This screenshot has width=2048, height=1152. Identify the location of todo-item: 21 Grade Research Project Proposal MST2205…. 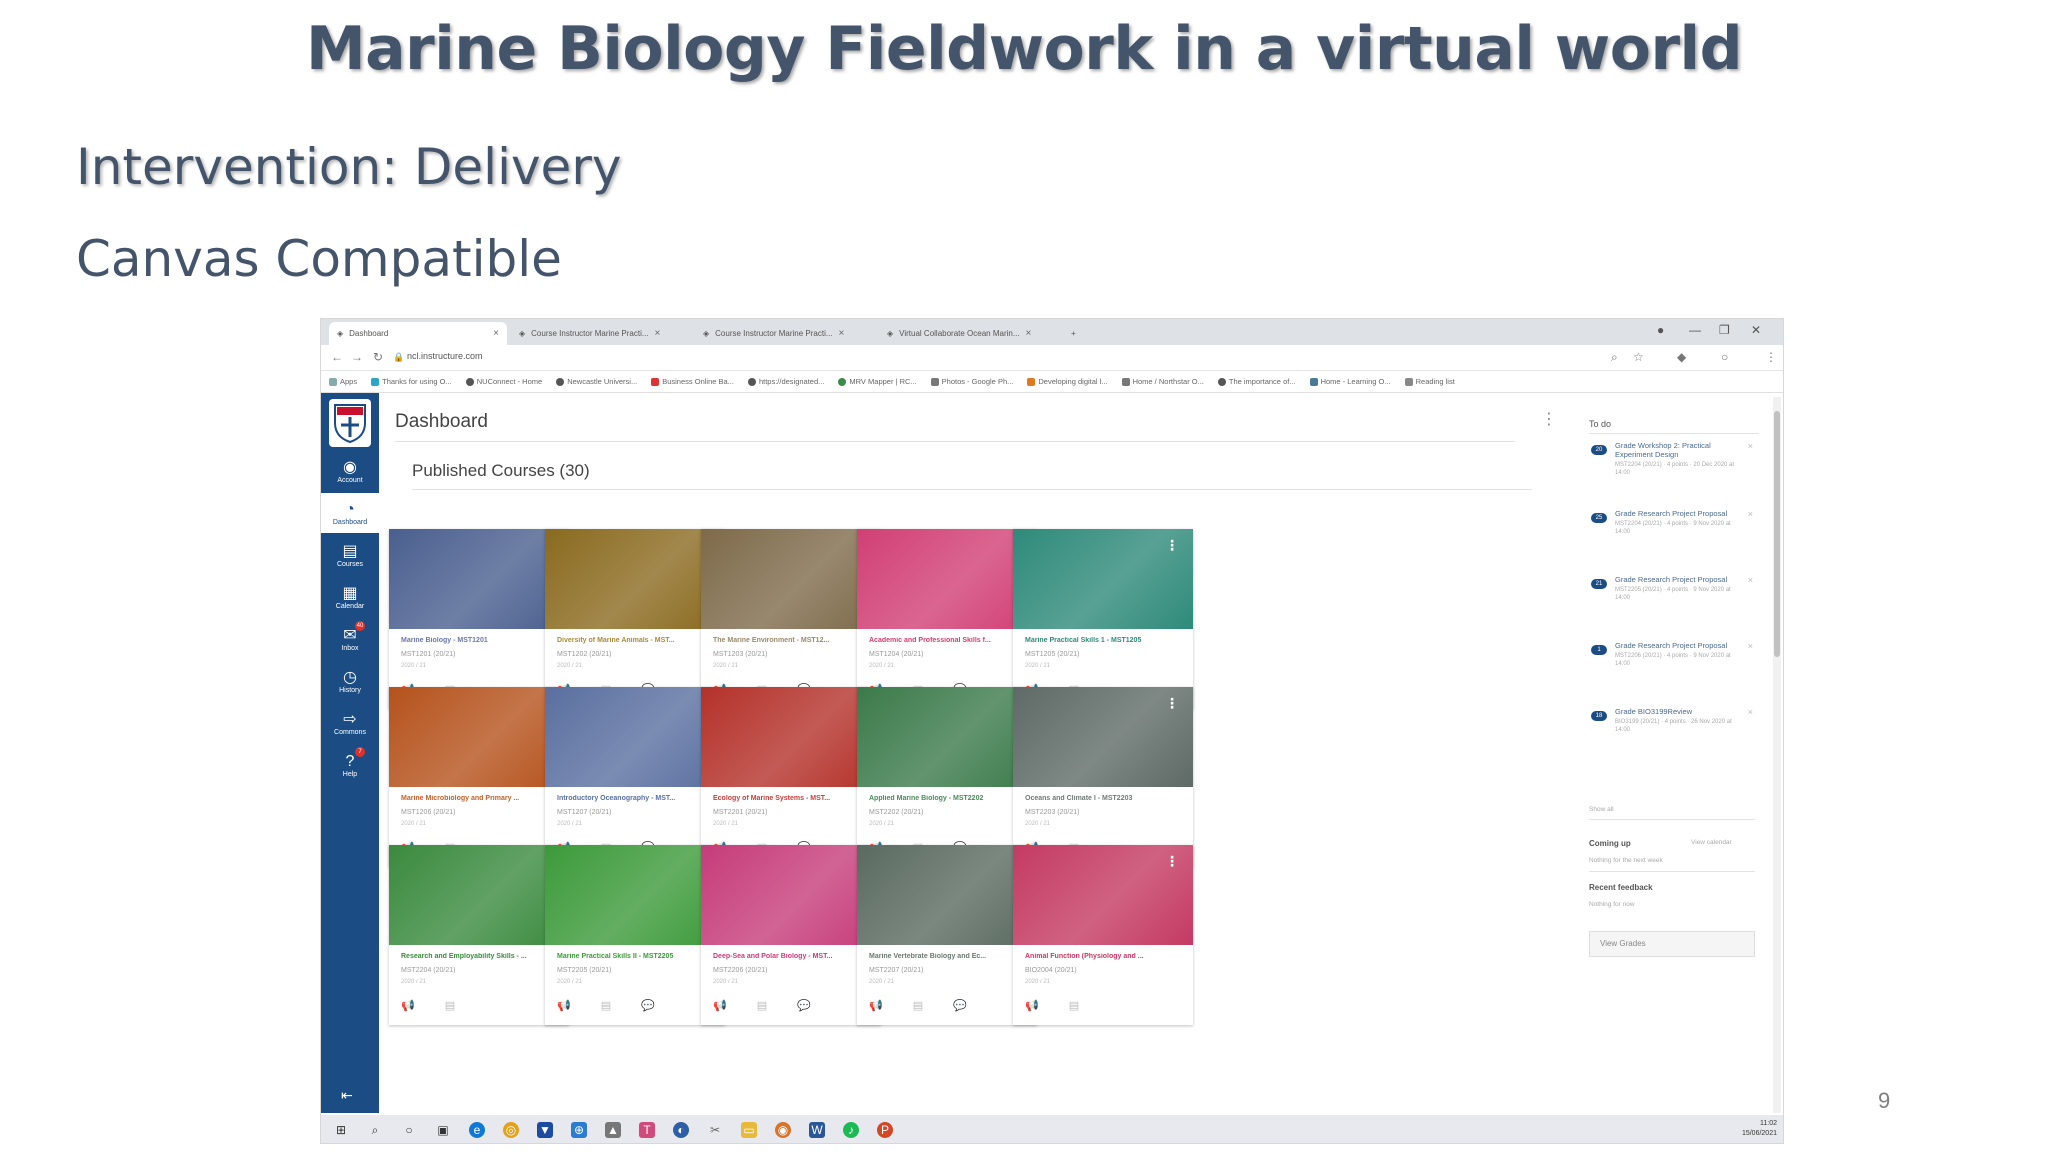
(1674, 603).